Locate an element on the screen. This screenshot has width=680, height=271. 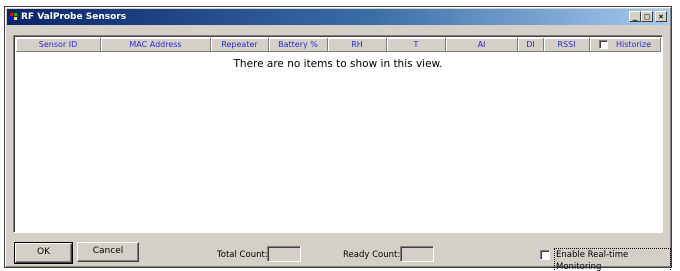
close-button: × is located at coordinates (661, 16).